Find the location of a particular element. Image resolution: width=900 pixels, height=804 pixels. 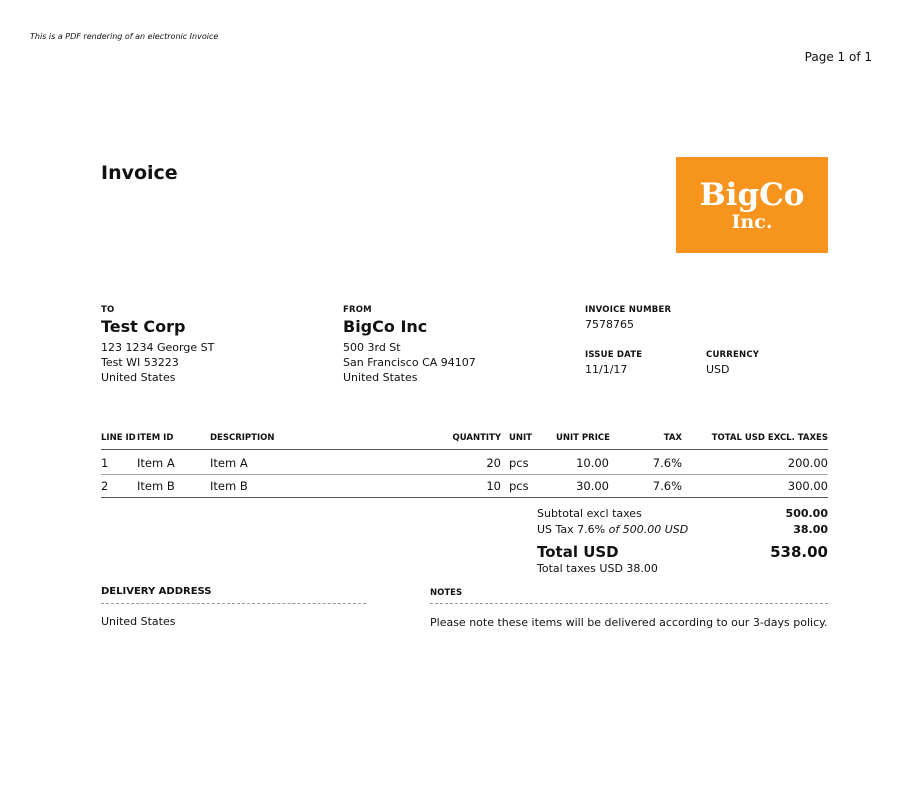

delivery-address-value: United States is located at coordinates (138, 621).